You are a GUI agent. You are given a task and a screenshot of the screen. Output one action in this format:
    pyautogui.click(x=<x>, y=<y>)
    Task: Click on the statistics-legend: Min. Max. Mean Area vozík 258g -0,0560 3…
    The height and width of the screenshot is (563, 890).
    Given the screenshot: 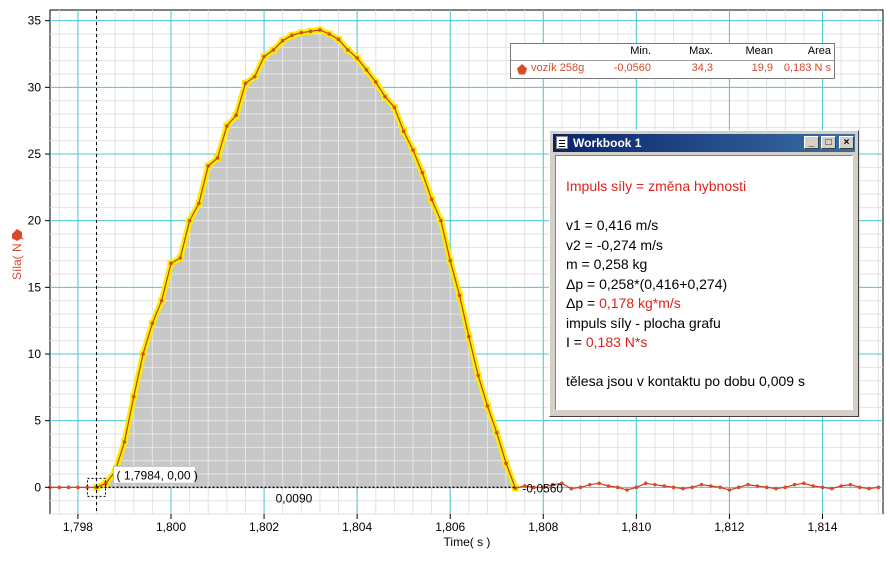 What is the action you would take?
    pyautogui.click(x=672, y=61)
    